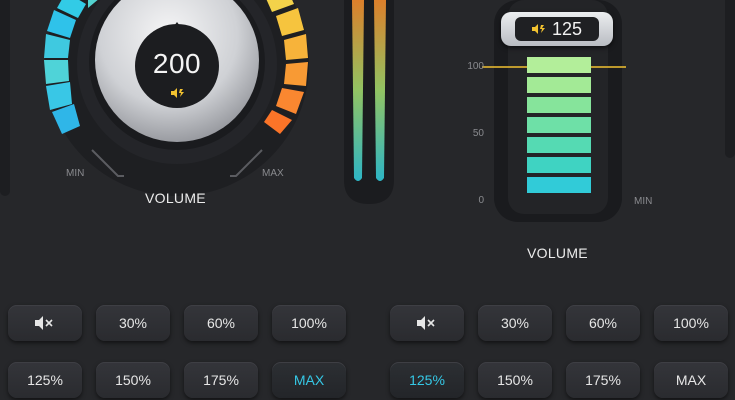 The image size is (735, 400). I want to click on level-meter-left, so click(358, 90).